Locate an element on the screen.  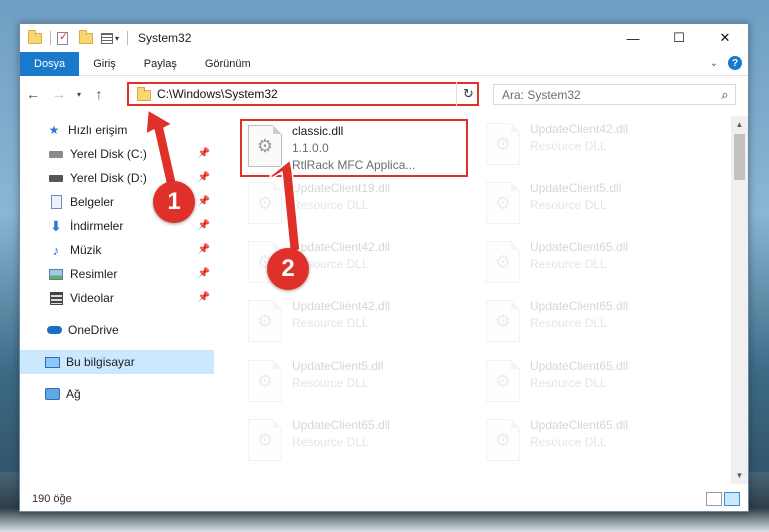
view-list-icon is located at coordinates (107, 38).